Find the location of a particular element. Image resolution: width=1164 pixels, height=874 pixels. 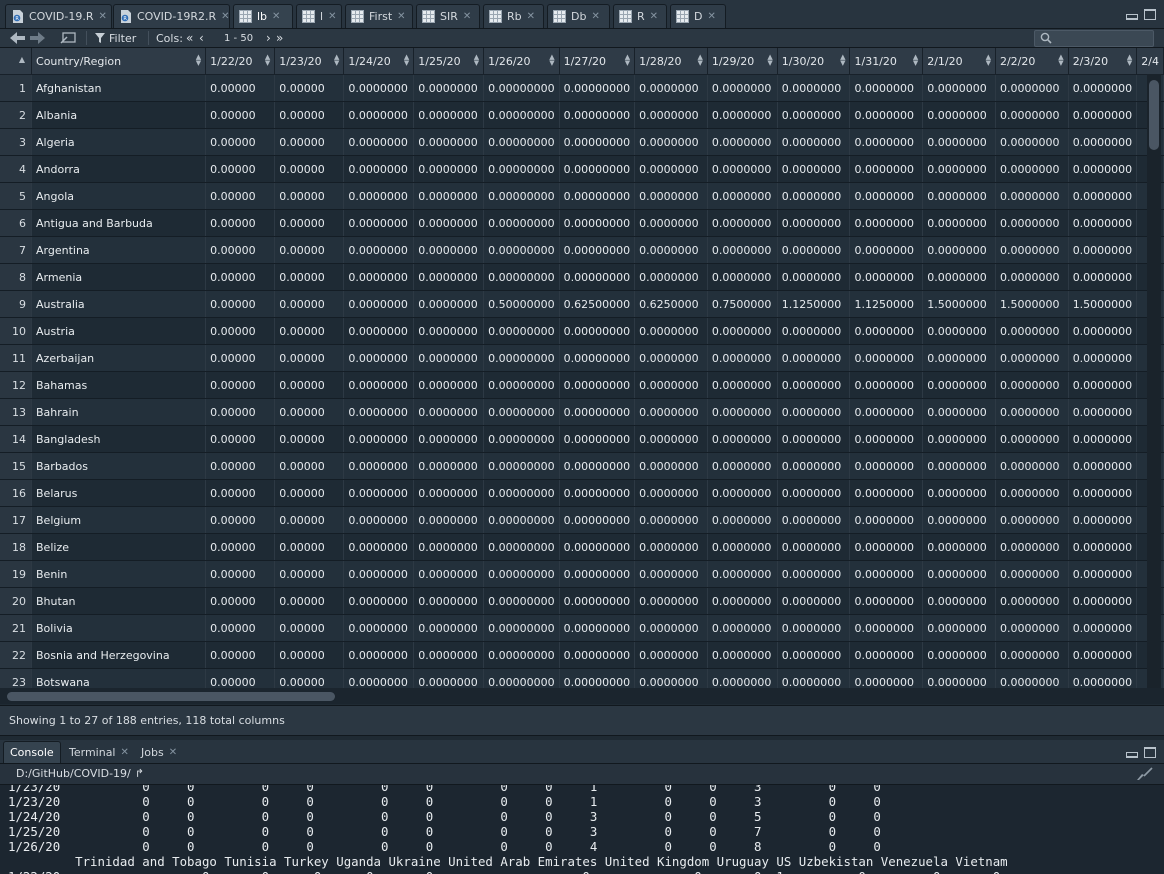

svg-text: R is located at coordinates (17, 19).